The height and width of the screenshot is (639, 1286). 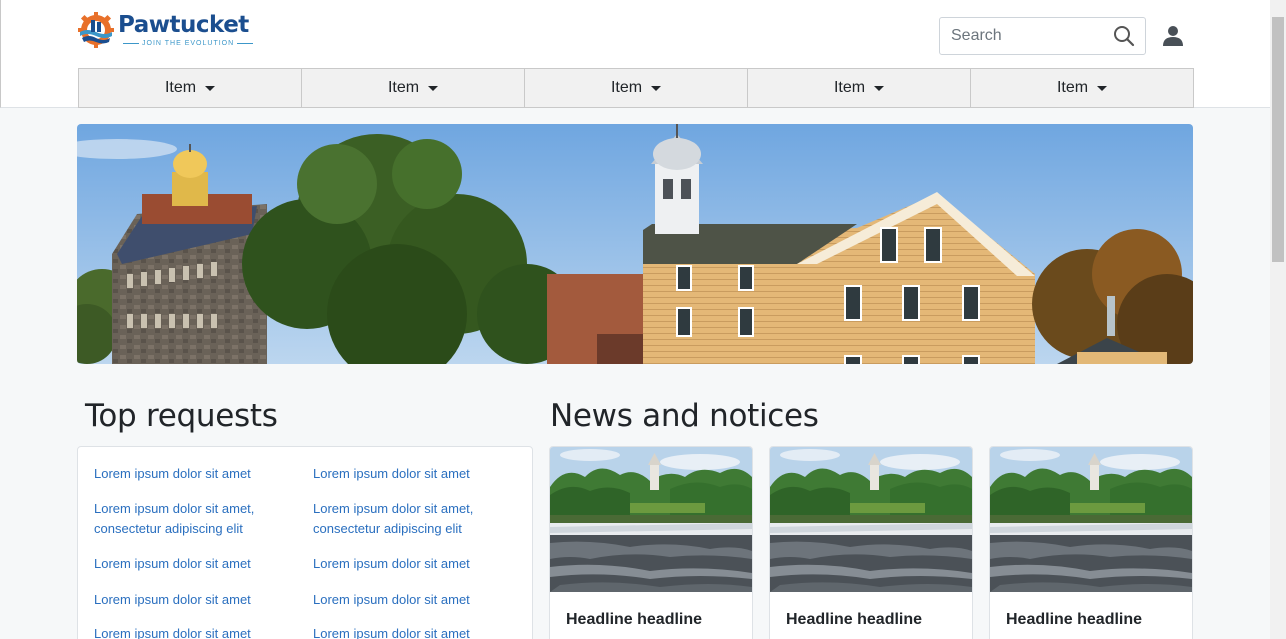 I want to click on logo-gear-icon, so click(x=96, y=30).